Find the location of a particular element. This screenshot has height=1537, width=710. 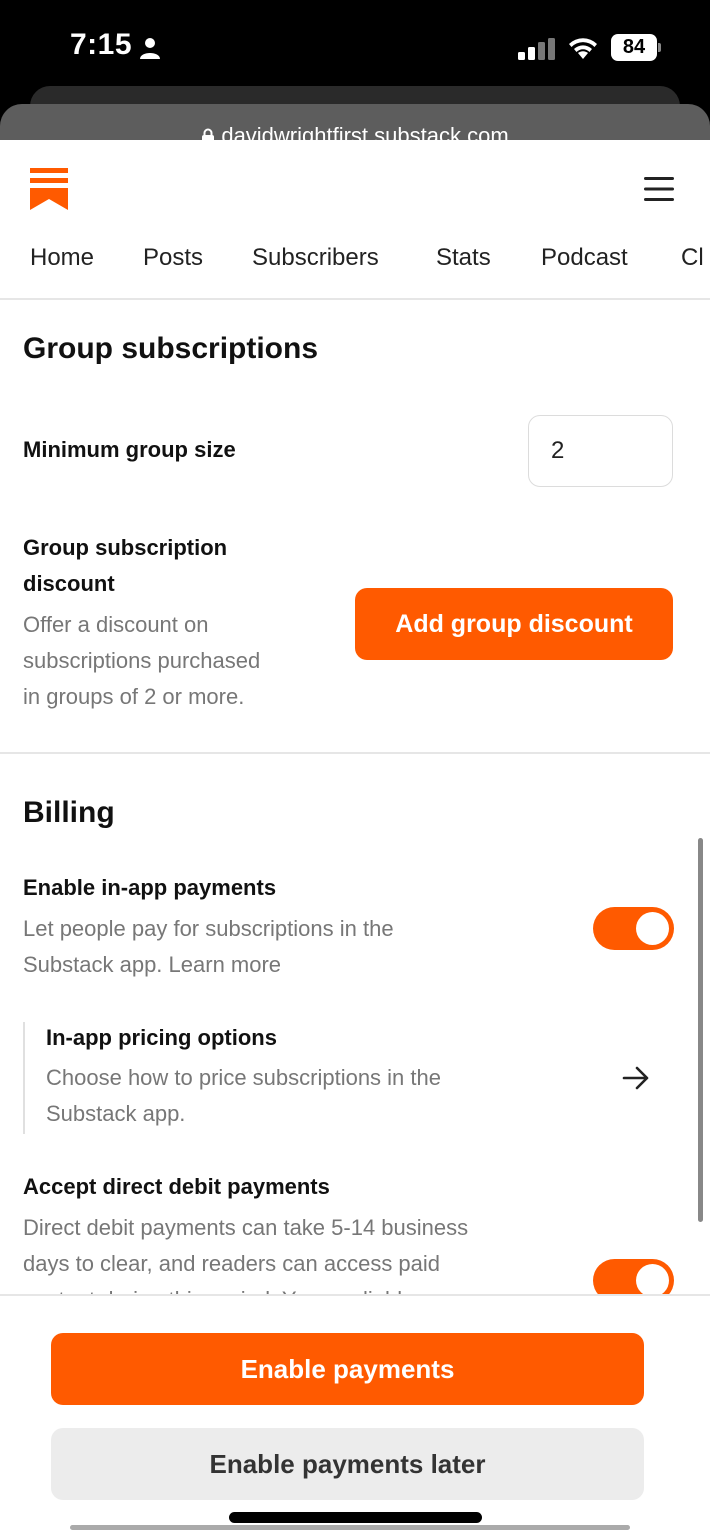

enable-payments-button: Enable payments is located at coordinates (347, 1369).